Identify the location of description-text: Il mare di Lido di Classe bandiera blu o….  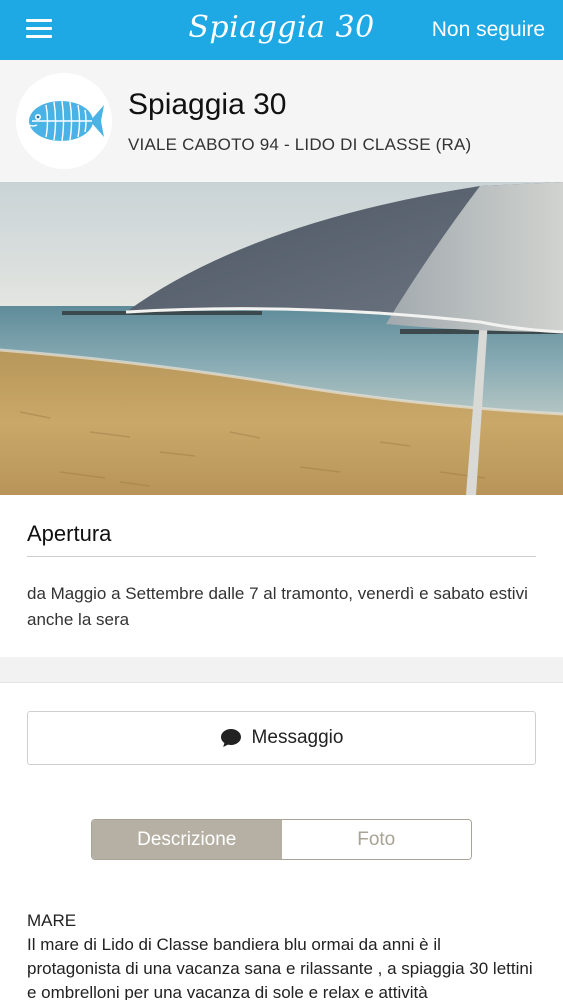
(280, 967).